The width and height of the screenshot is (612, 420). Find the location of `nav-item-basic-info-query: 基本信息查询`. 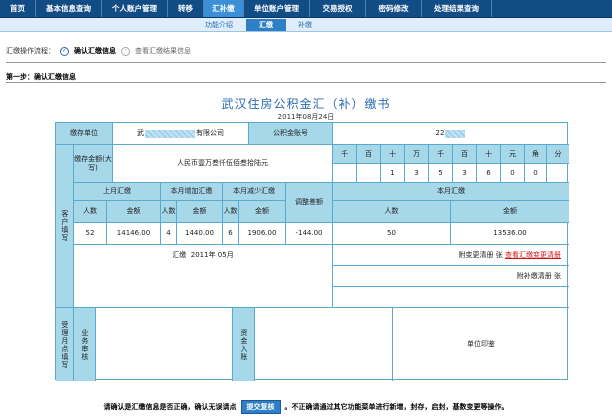

nav-item-basic-info-query: 基本信息查询 is located at coordinates (69, 8).